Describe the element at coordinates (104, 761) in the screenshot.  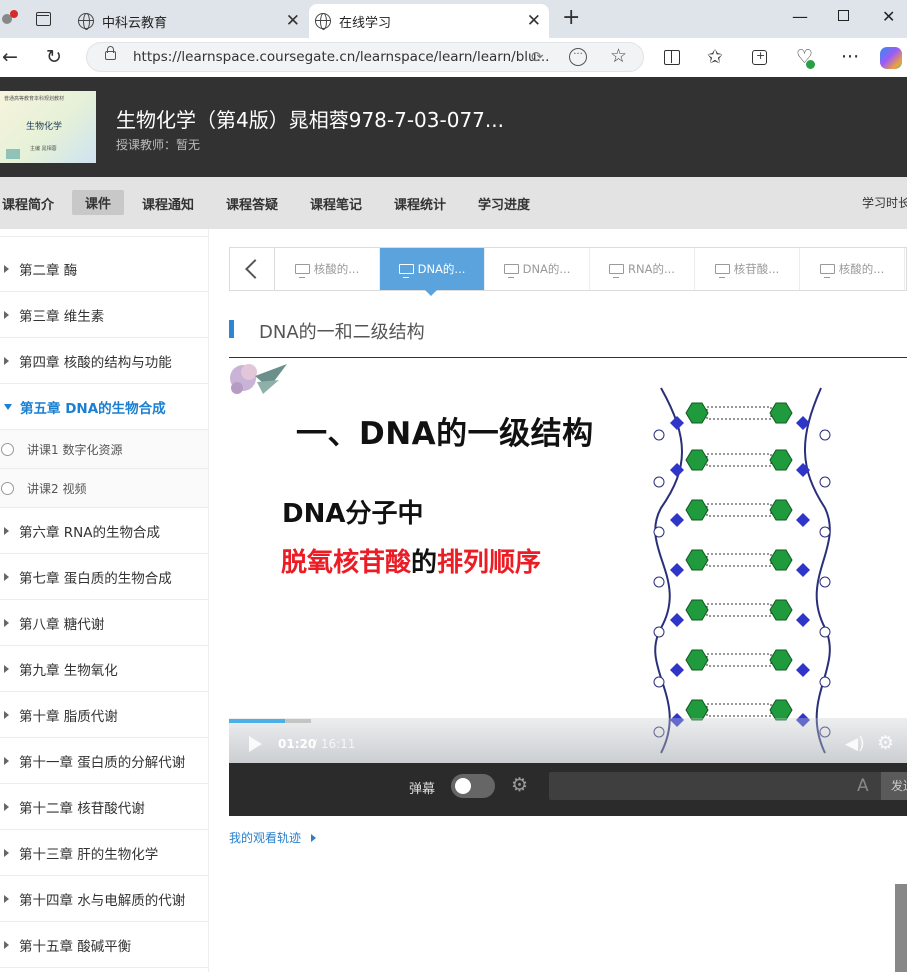
I see `sidebar-chapter-11: 第十一章 蛋白质的分解代谢` at that location.